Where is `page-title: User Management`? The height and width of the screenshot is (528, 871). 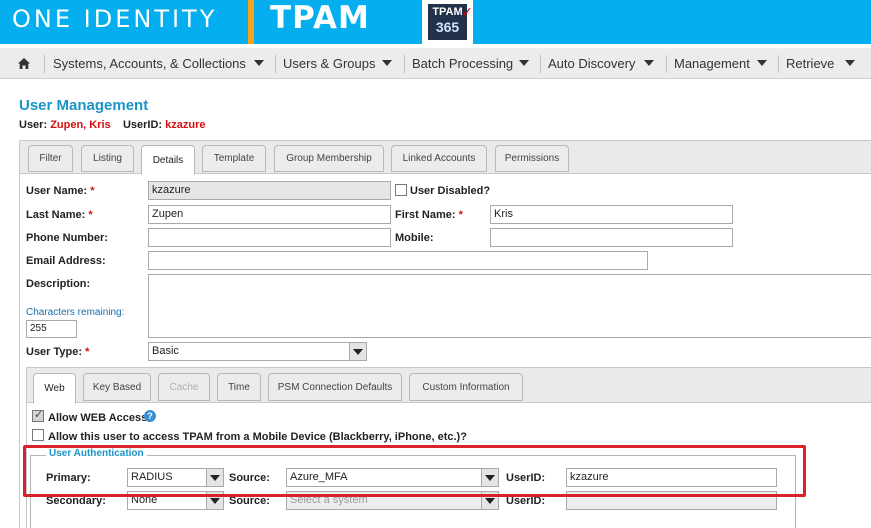 page-title: User Management is located at coordinates (84, 105).